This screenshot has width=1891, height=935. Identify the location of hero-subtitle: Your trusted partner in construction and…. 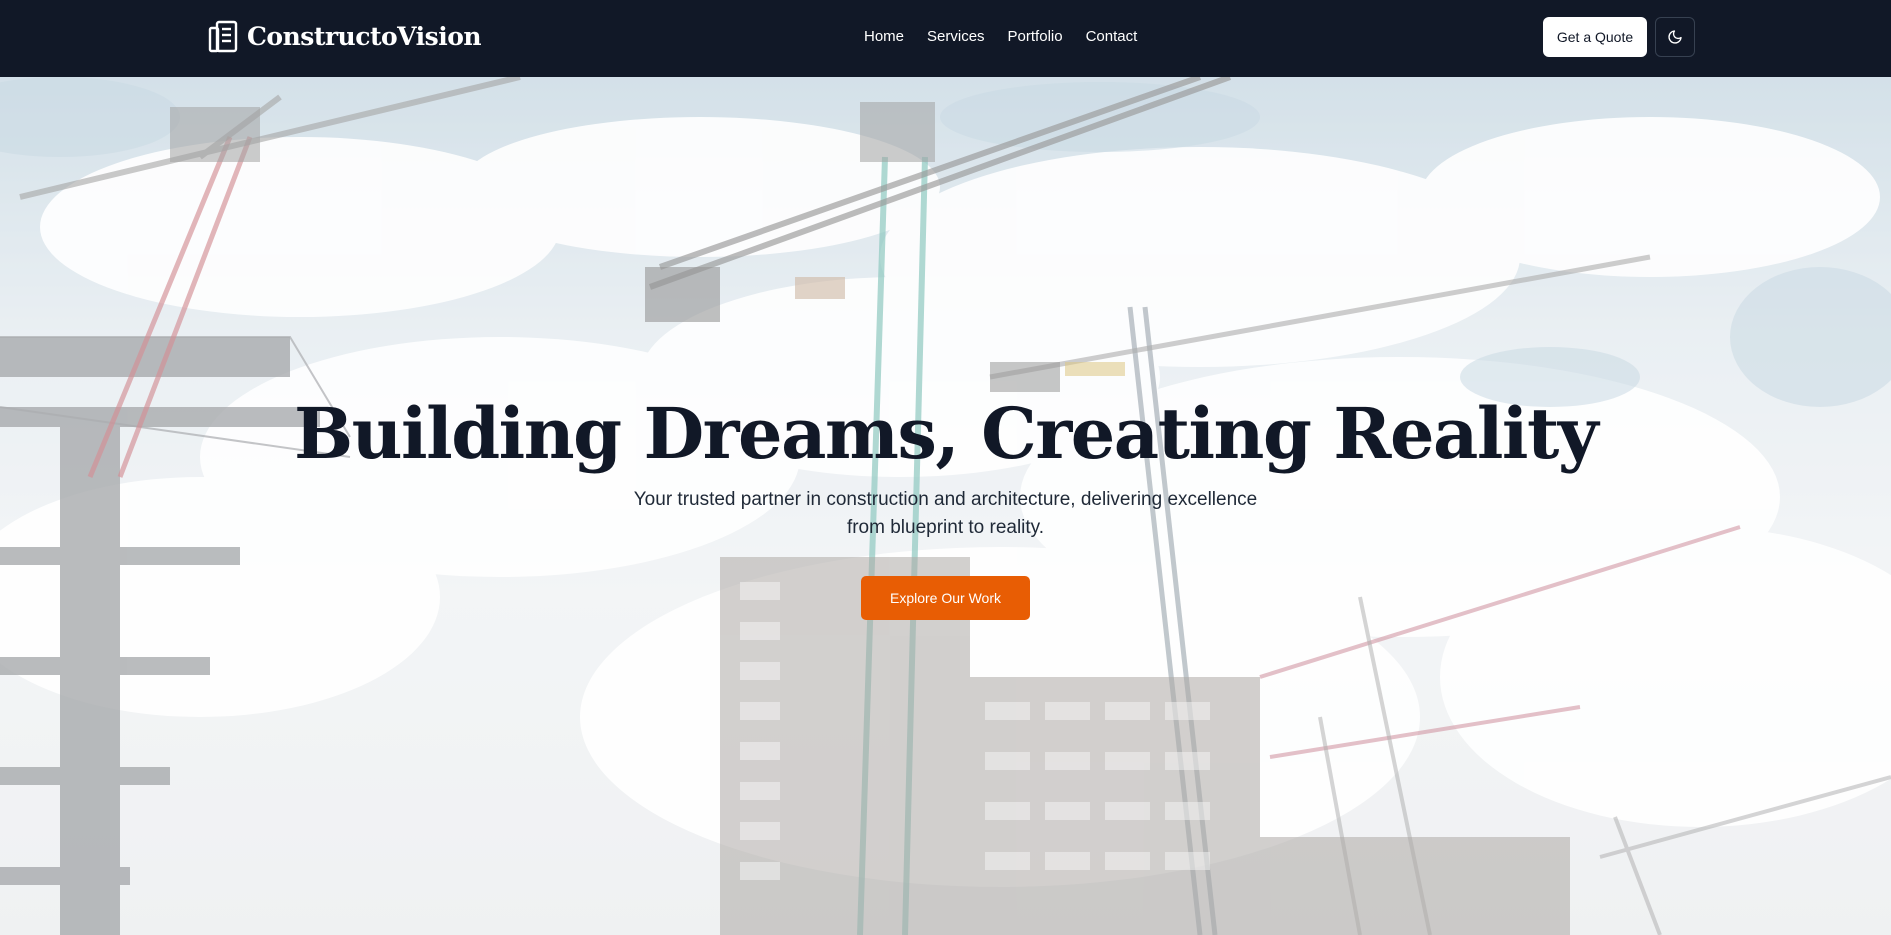
(945, 513).